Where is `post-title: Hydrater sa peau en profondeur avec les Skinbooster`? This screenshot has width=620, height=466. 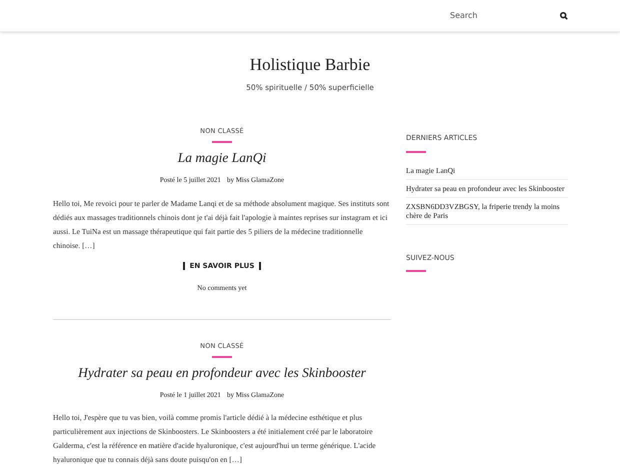
post-title: Hydrater sa peau en profondeur avec les Skinbooster is located at coordinates (222, 373).